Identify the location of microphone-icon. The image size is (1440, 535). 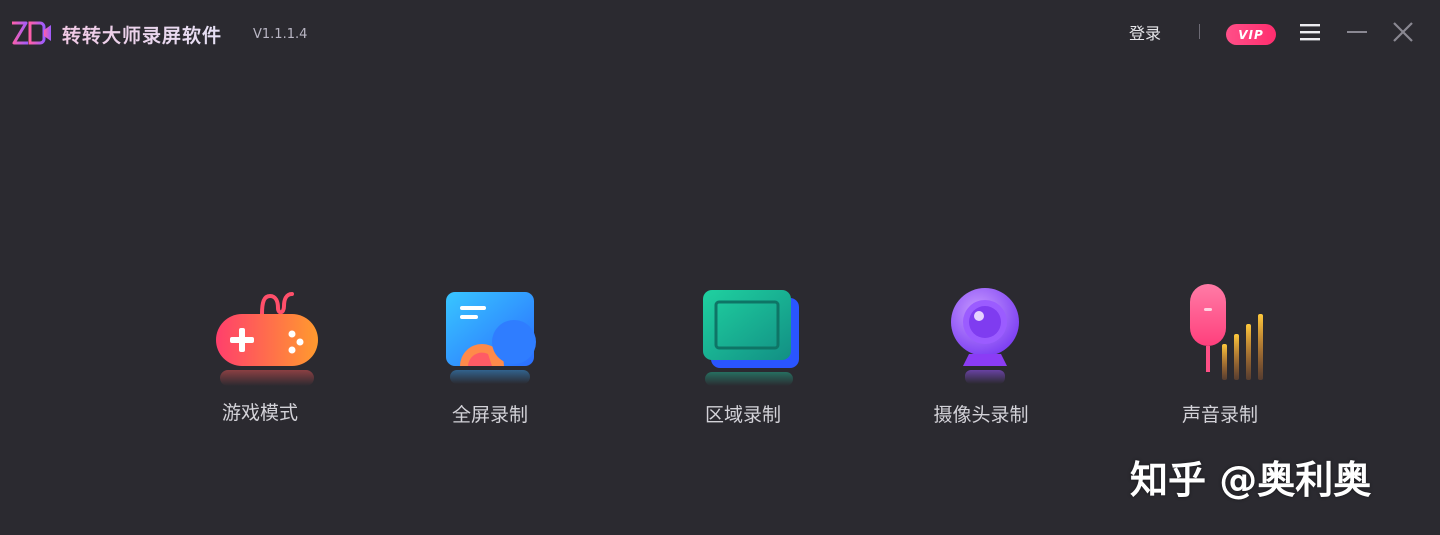
(1226, 332).